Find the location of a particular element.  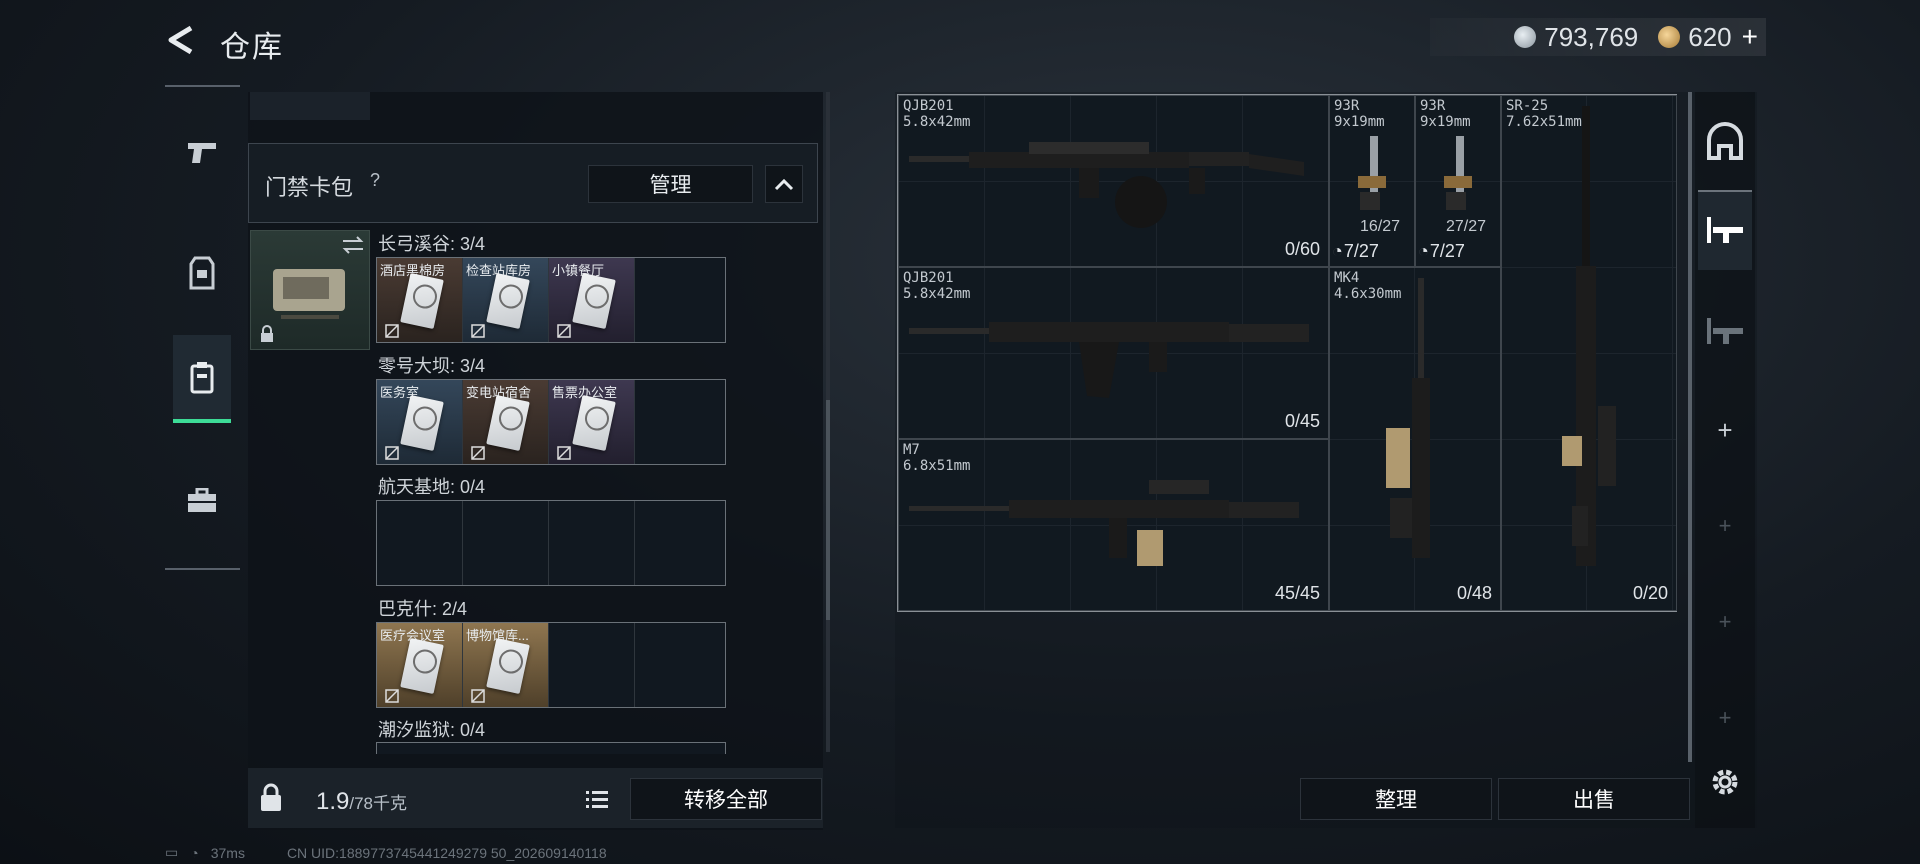

weight-readout: 1.9/78千克 is located at coordinates (361, 802).